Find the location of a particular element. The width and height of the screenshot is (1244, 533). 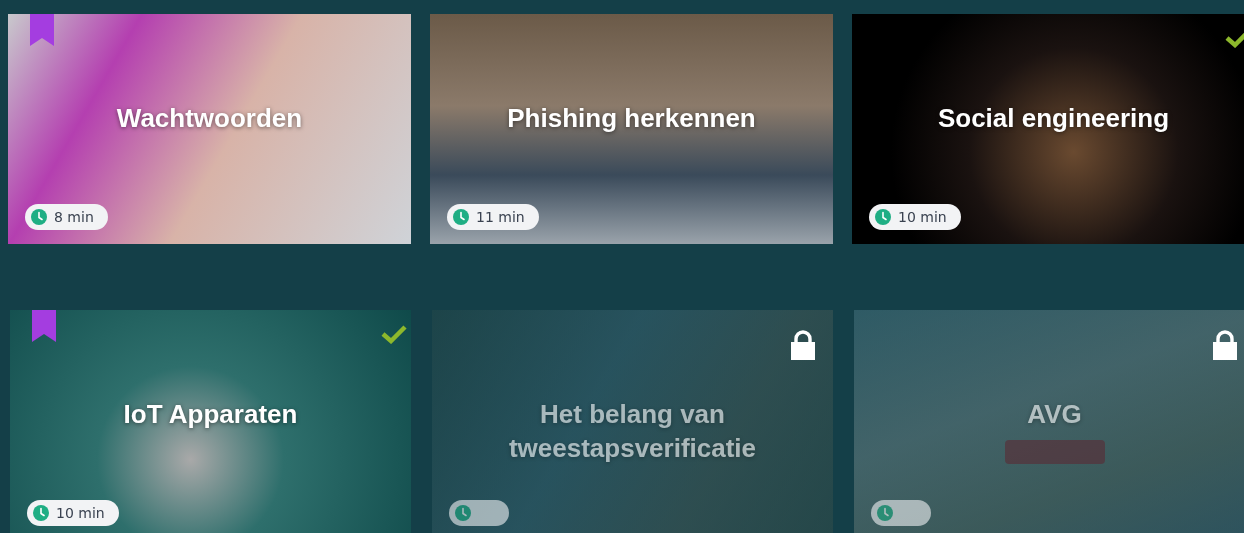

checkmark-icon is located at coordinates (394, 334).